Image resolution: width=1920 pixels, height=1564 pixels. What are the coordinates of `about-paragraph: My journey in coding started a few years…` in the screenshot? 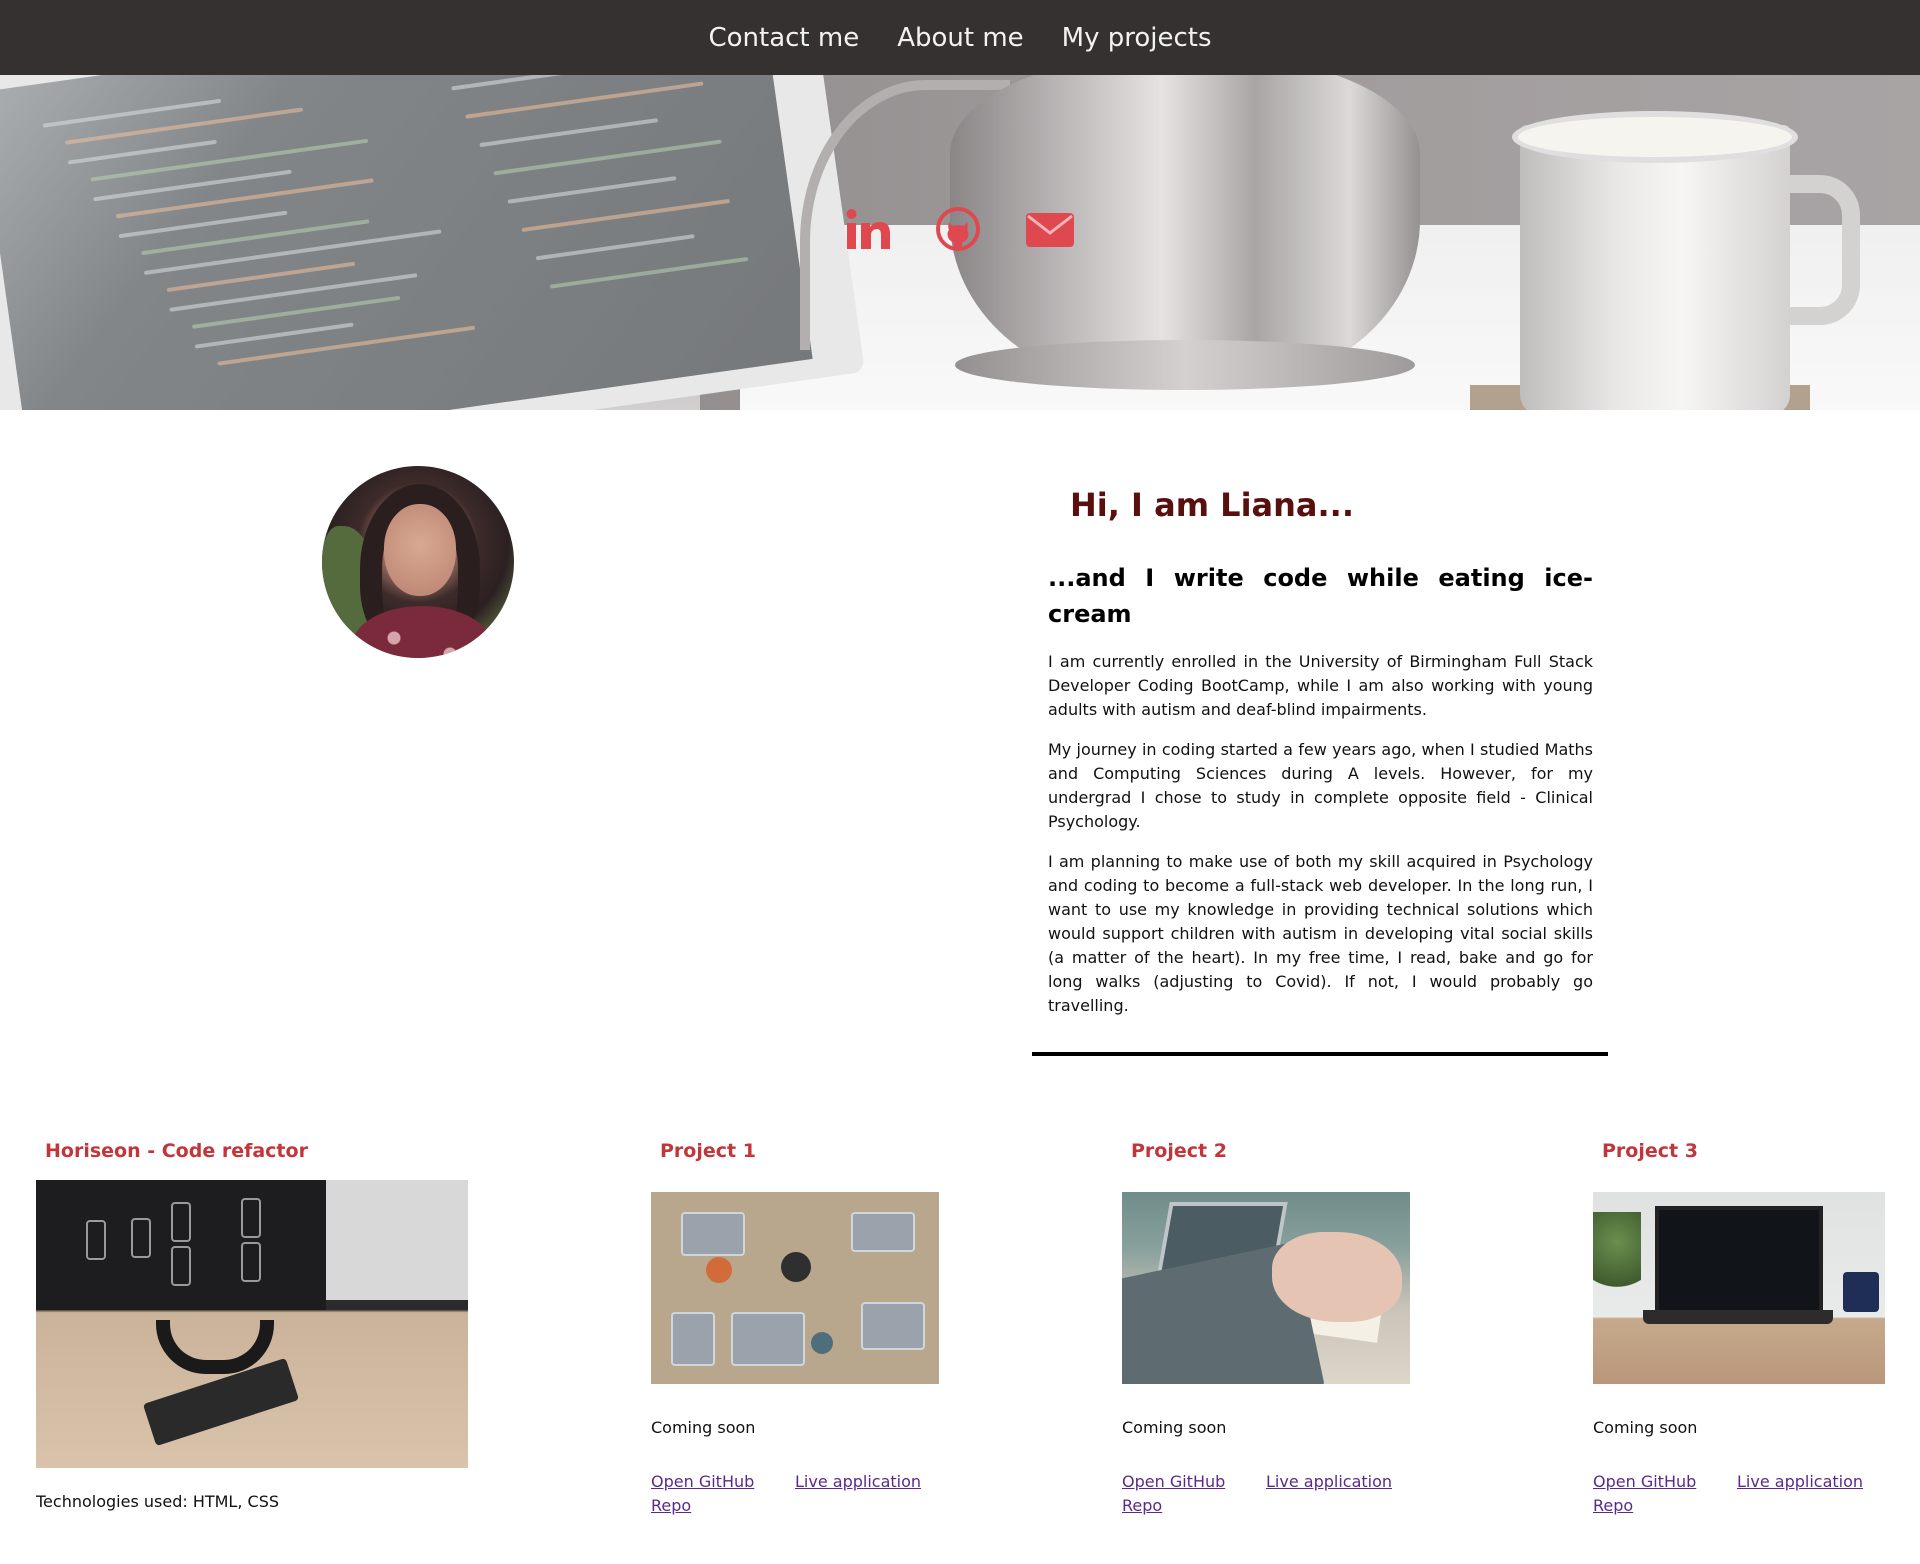 It's located at (1320, 785).